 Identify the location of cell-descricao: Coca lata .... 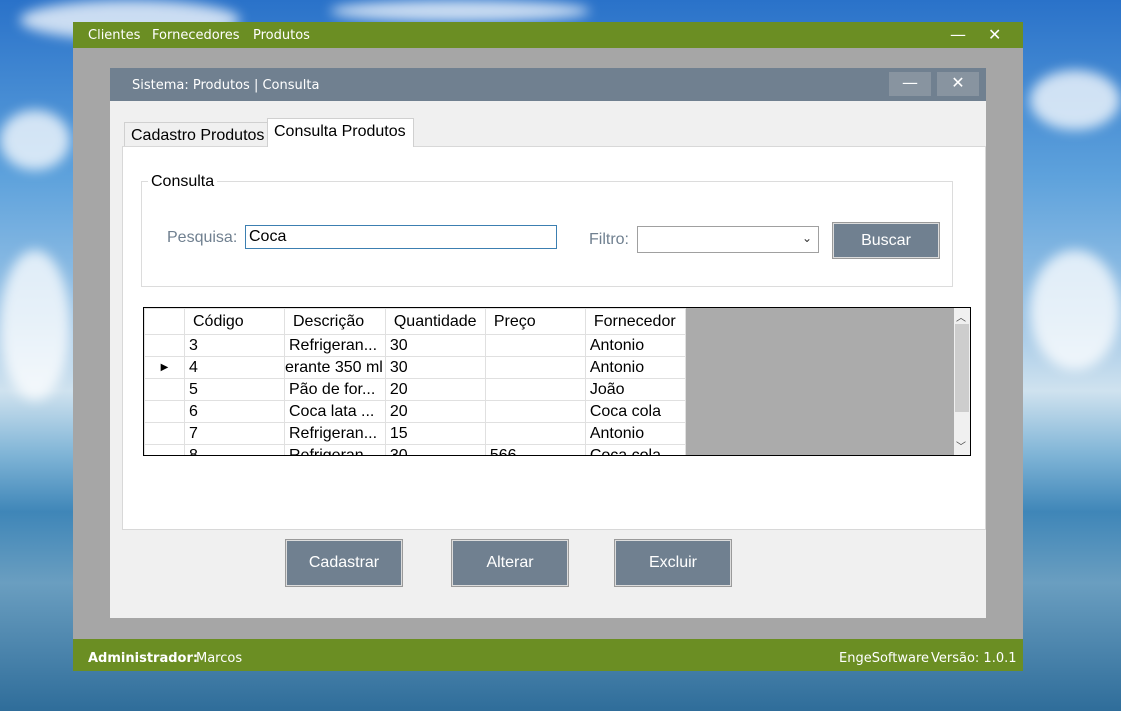
(335, 411).